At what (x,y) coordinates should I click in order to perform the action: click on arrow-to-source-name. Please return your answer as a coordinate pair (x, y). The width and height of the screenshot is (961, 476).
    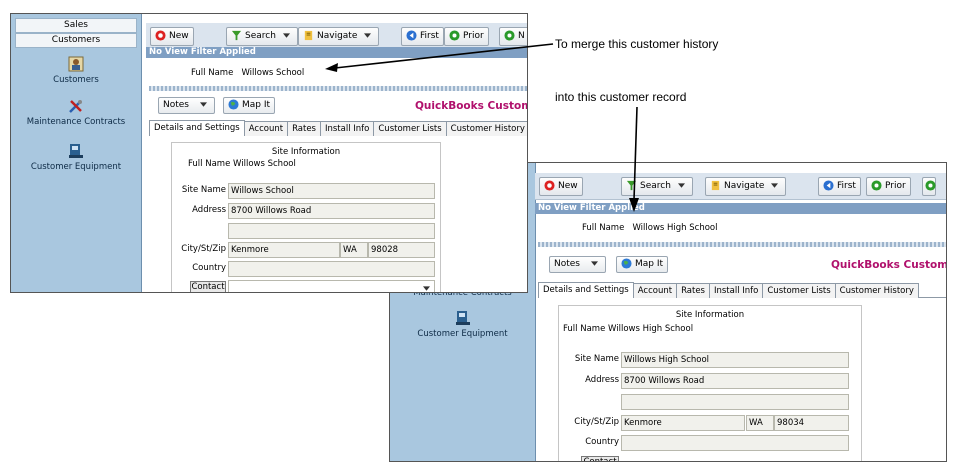
    Looking at the image, I should click on (444, 56).